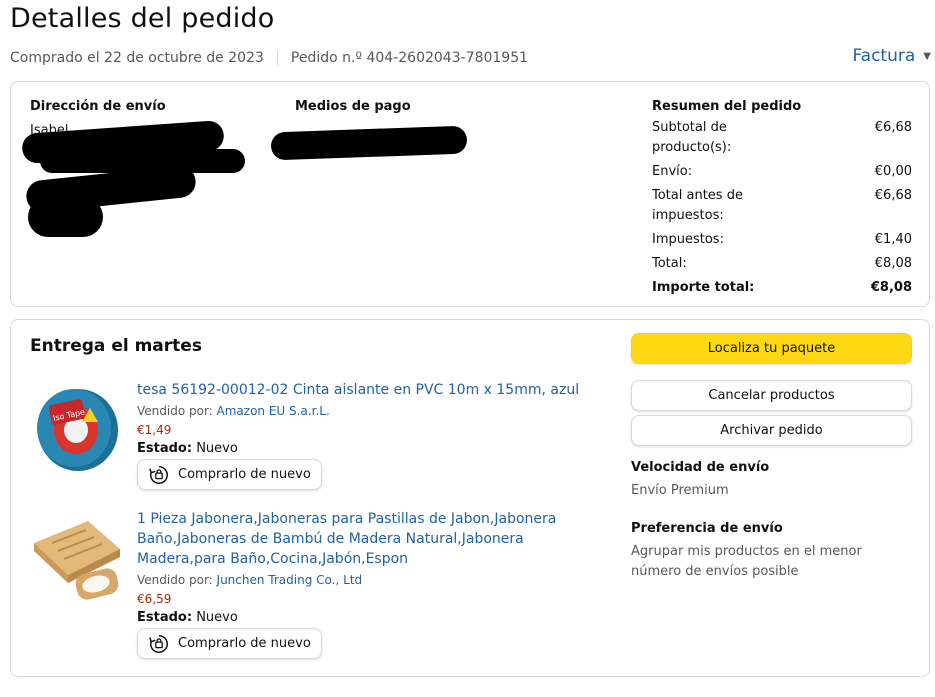 This screenshot has width=935, height=697. I want to click on payment-method: Medios de pago, so click(402, 130).